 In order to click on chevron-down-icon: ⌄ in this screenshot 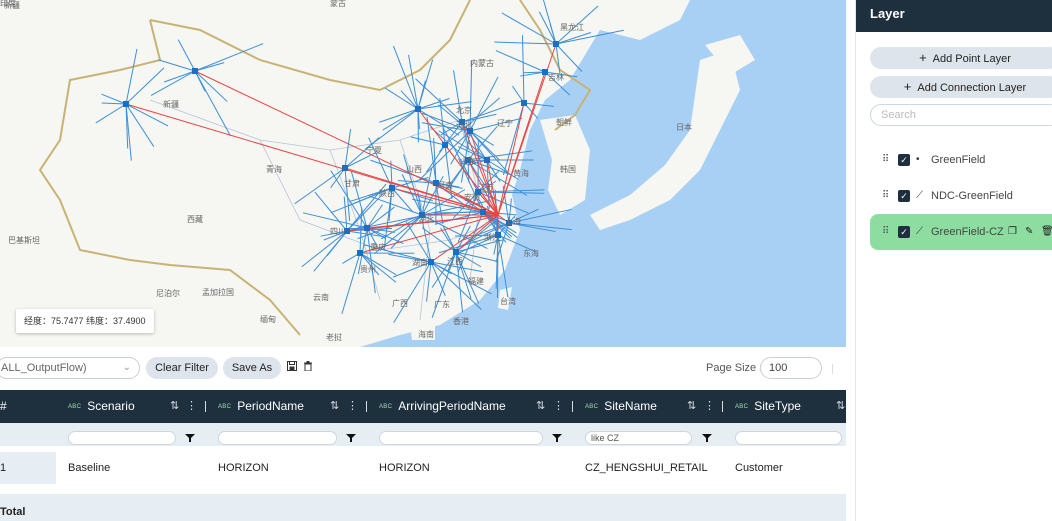, I will do `click(126, 367)`.